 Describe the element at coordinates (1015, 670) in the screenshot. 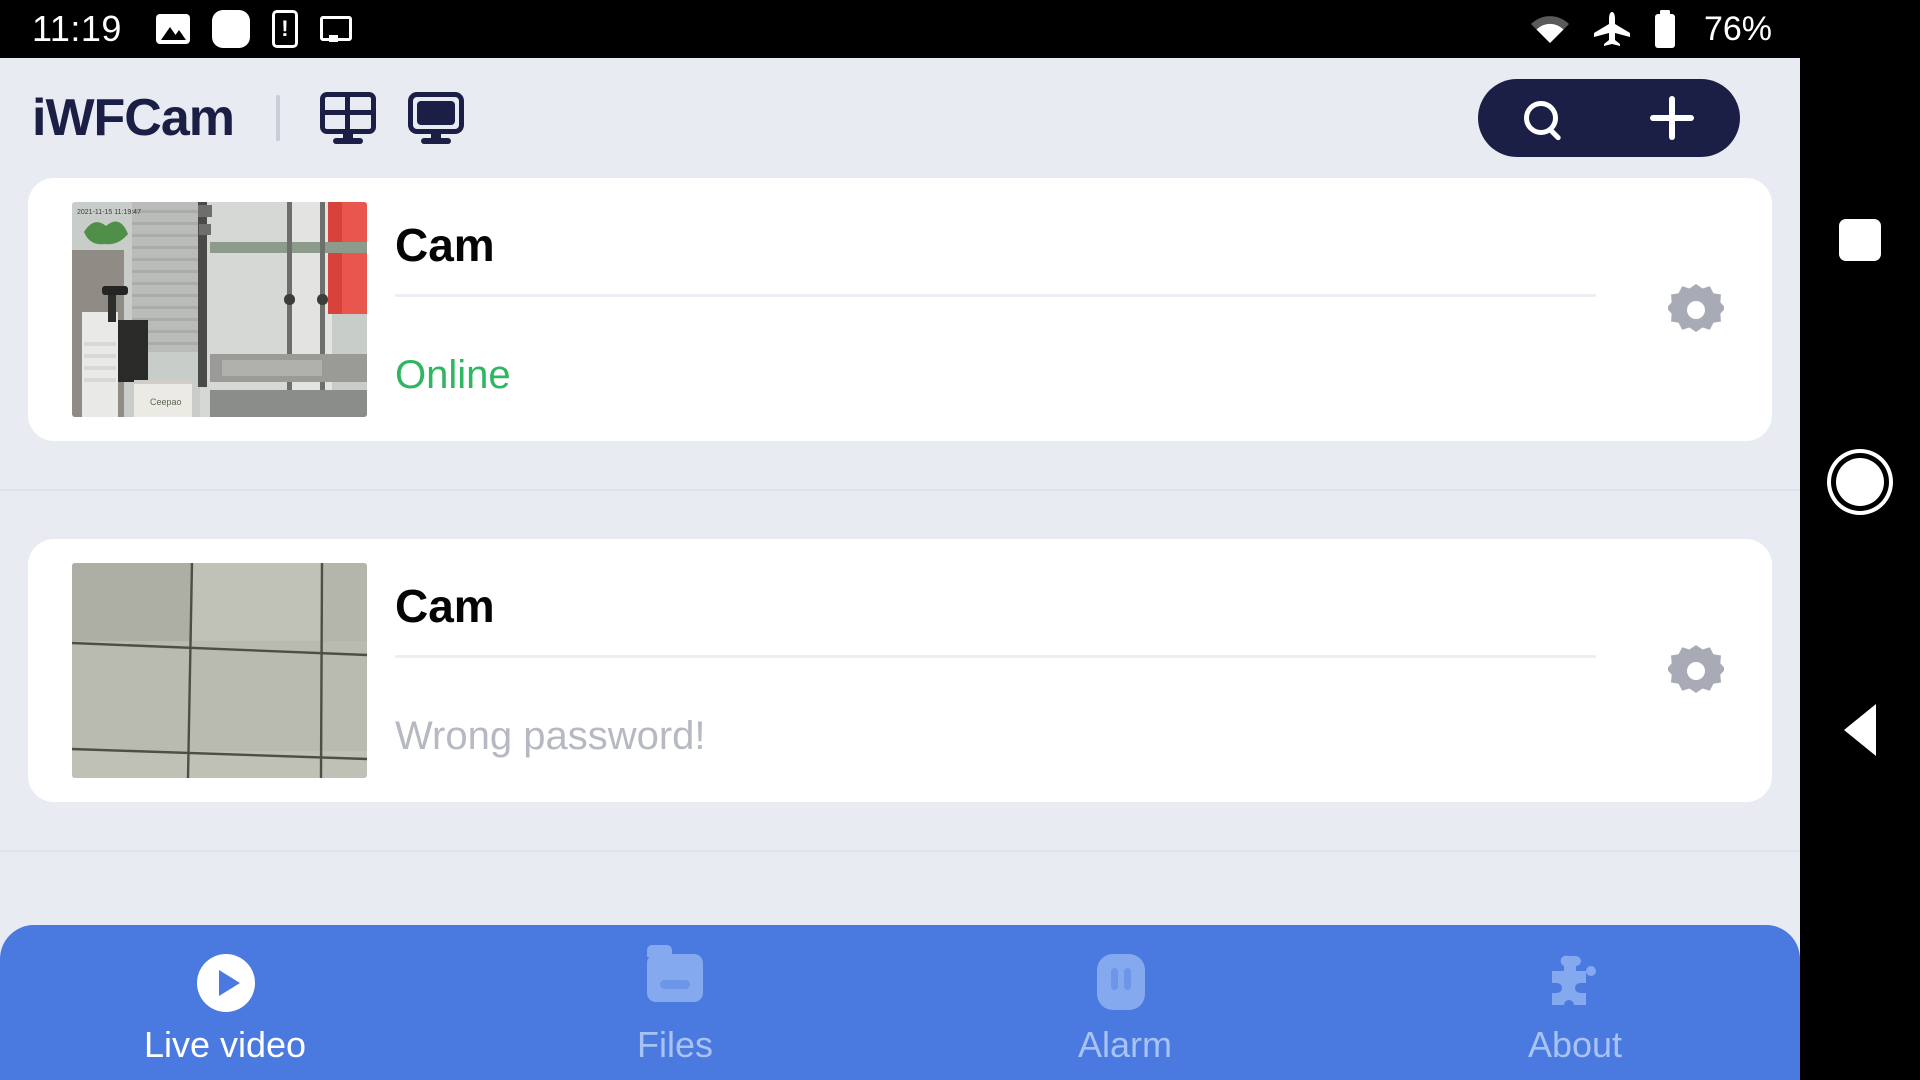

I see `camera-info: Cam Wrong password!` at that location.